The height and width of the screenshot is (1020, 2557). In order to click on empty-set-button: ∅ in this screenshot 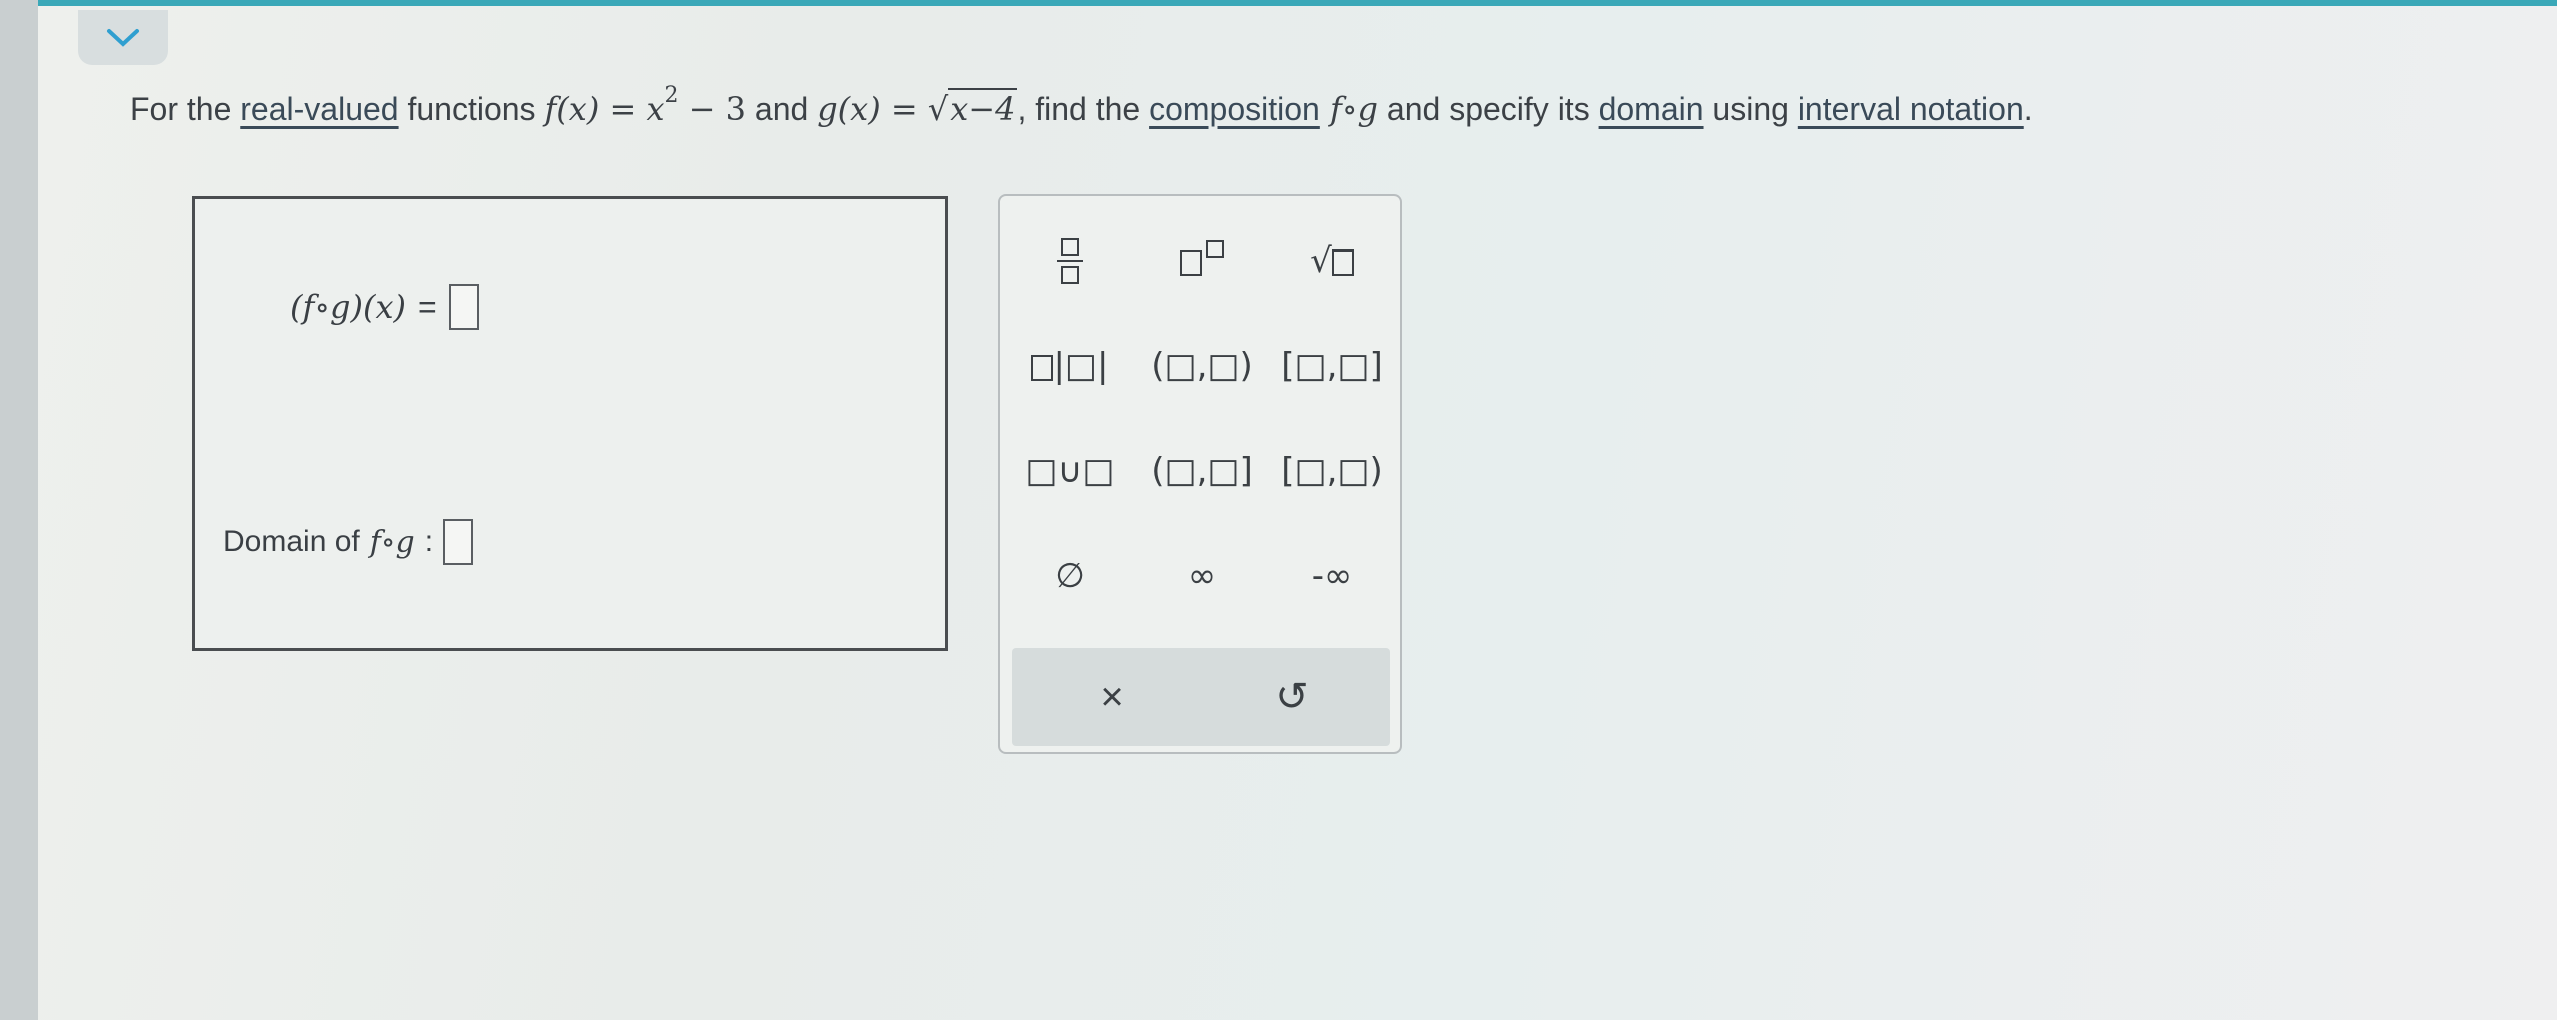, I will do `click(1070, 576)`.